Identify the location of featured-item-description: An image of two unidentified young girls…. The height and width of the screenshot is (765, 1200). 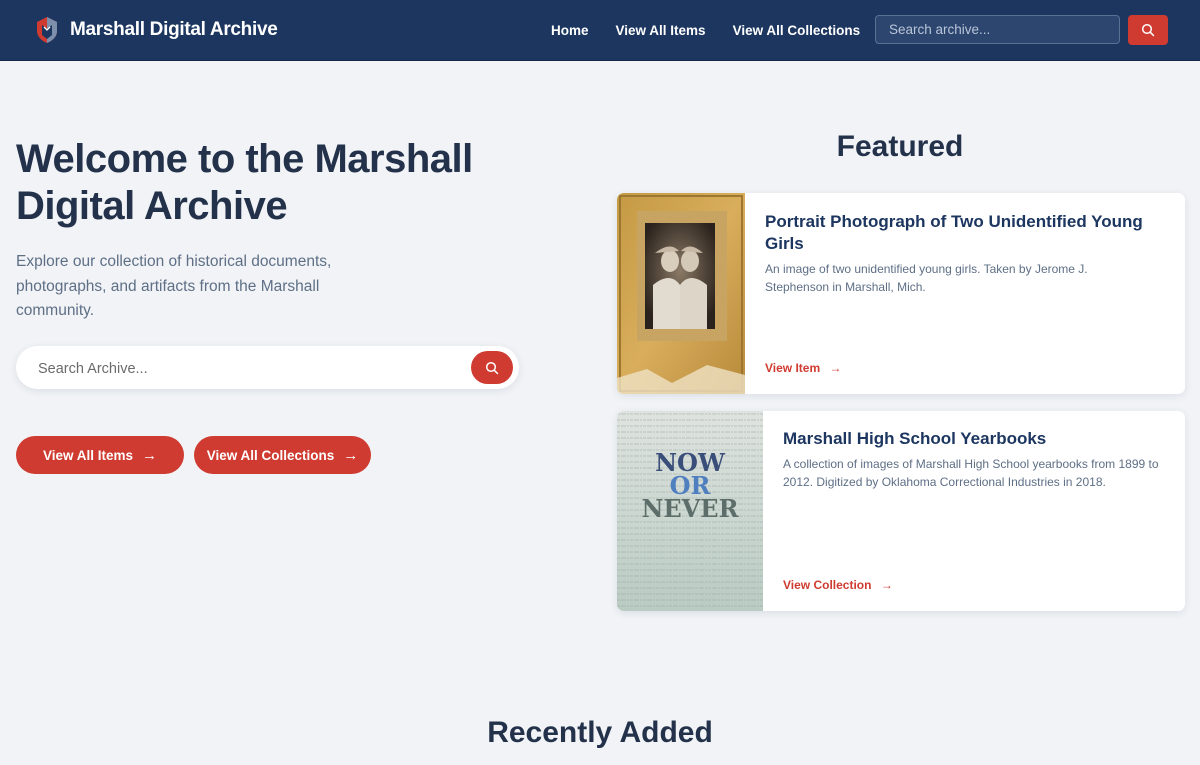
(926, 278).